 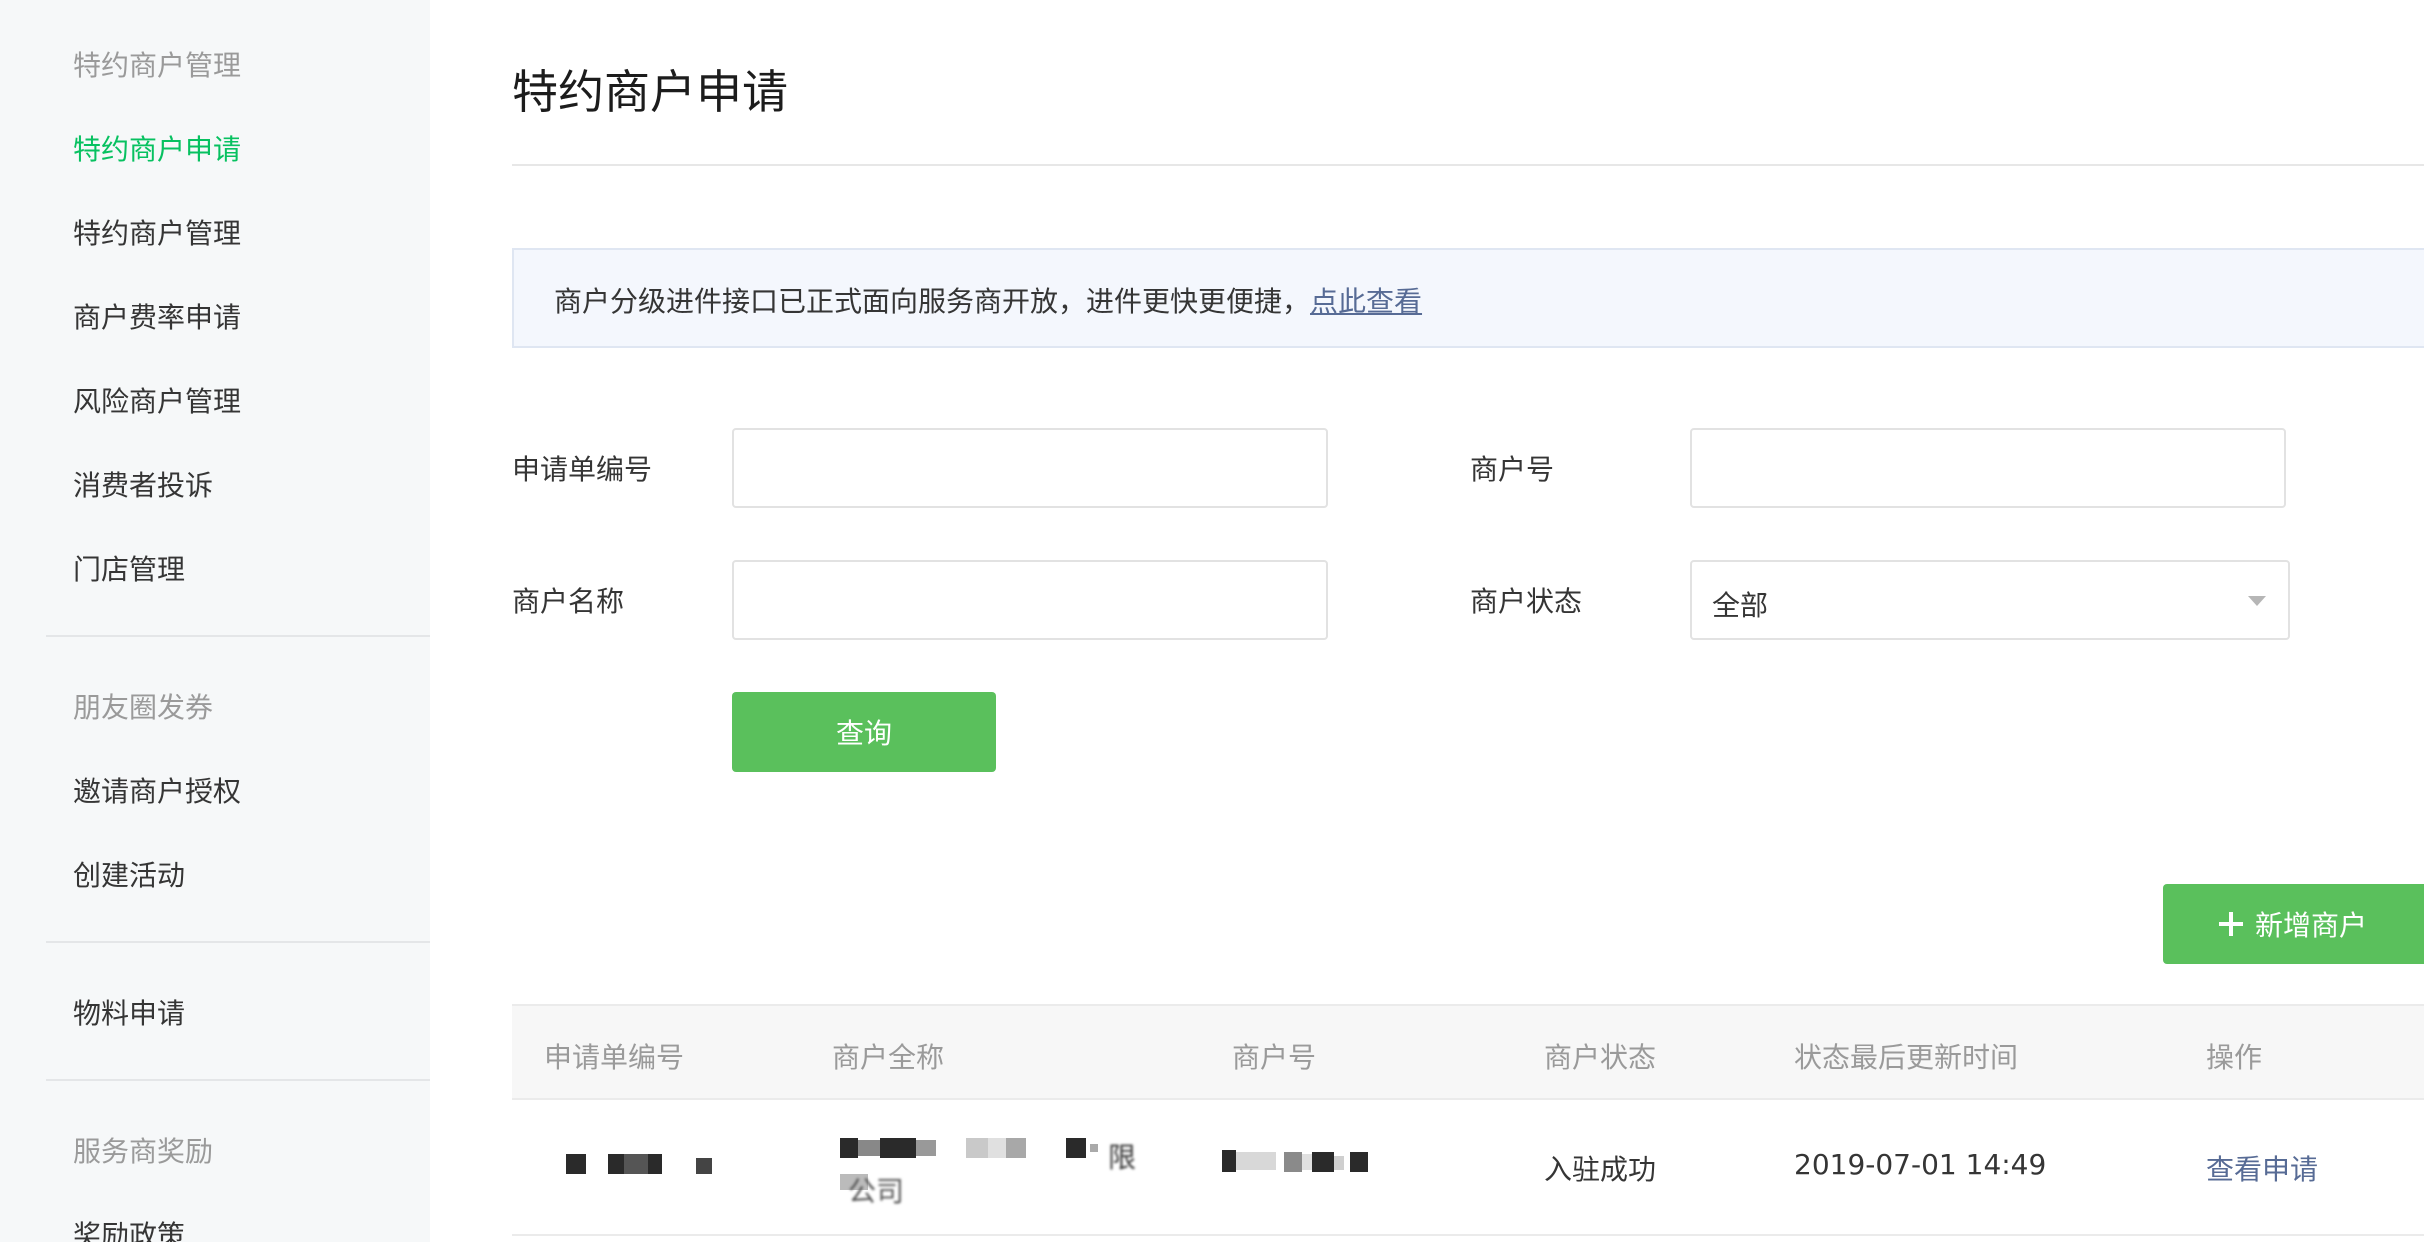 I want to click on notice-link: 点此查看, so click(x=1366, y=301).